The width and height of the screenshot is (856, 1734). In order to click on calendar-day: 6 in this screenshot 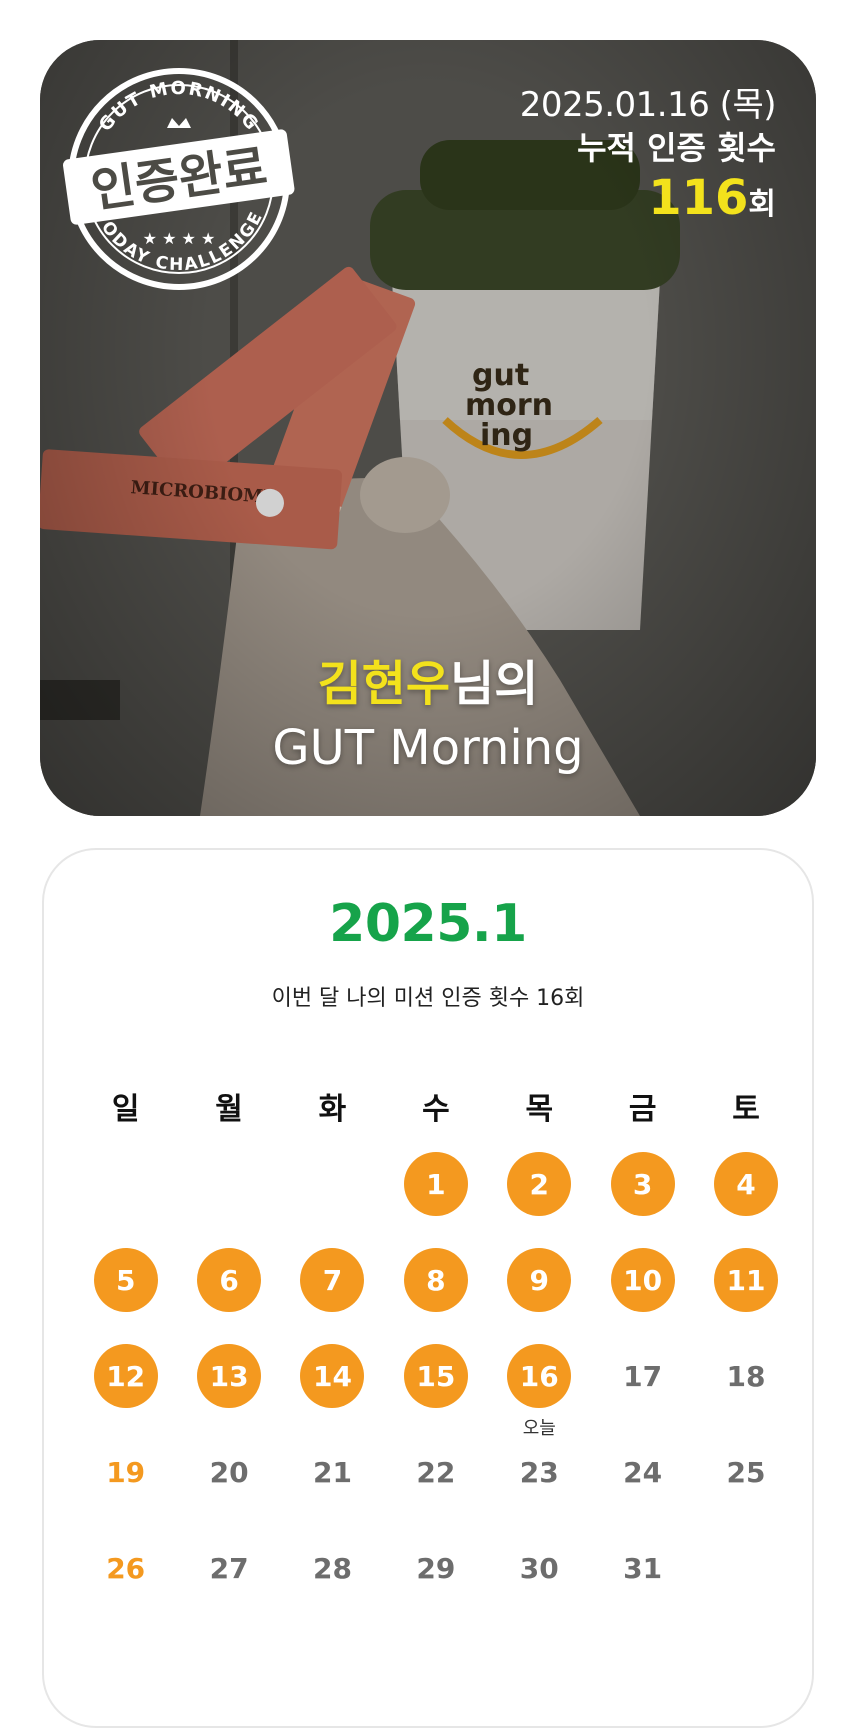, I will do `click(228, 1280)`.